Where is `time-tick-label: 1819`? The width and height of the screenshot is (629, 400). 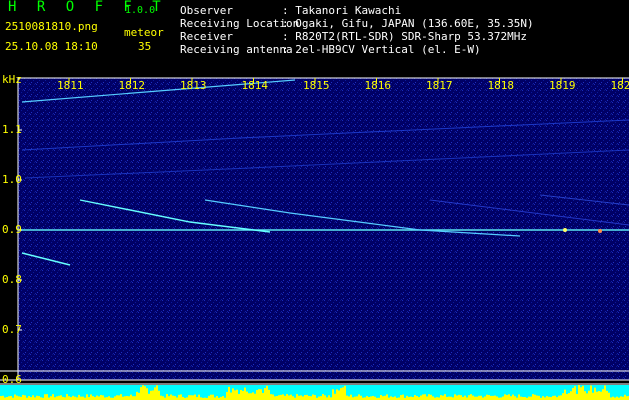 time-tick-label: 1819 is located at coordinates (562, 85).